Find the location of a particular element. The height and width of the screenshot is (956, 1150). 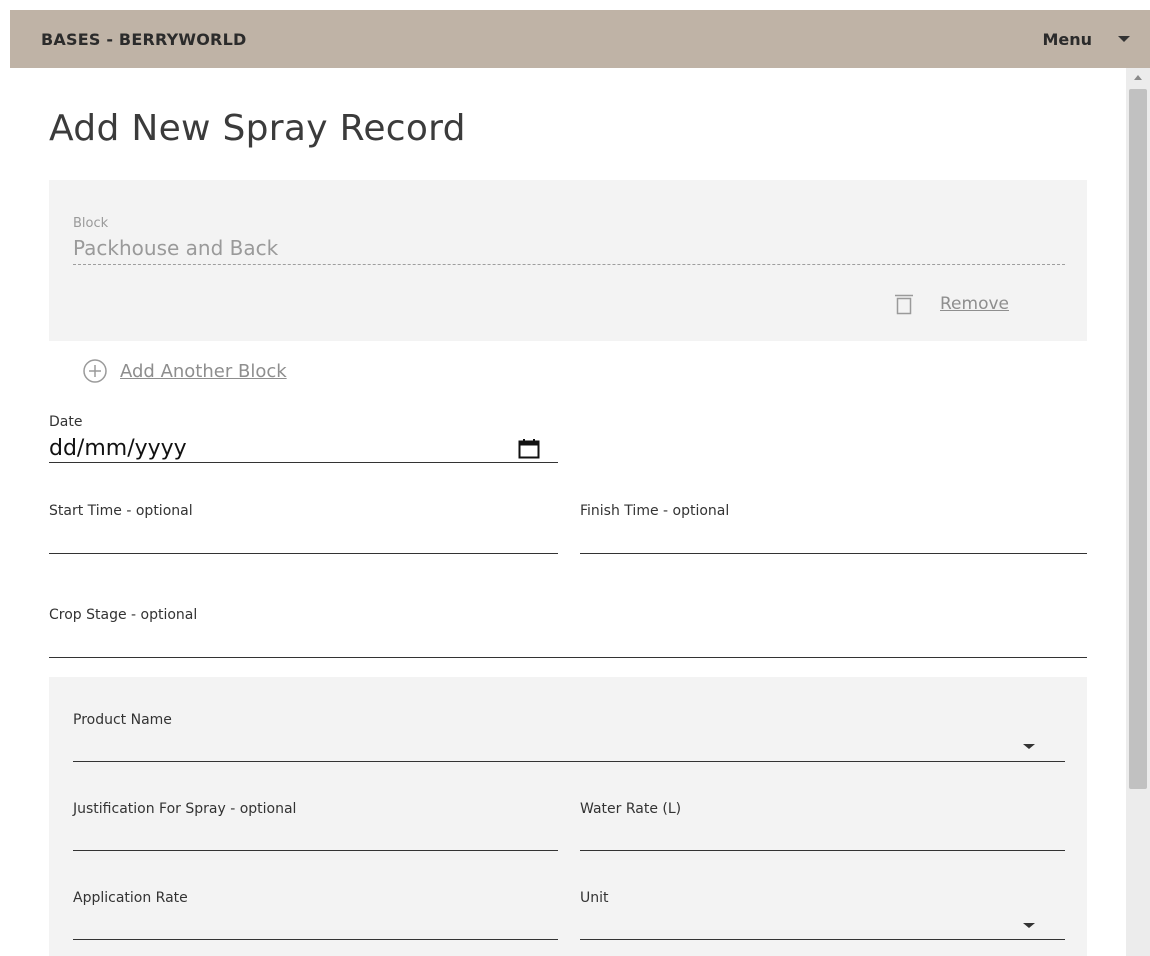

page-title: Add New Spray Record is located at coordinates (257, 128).